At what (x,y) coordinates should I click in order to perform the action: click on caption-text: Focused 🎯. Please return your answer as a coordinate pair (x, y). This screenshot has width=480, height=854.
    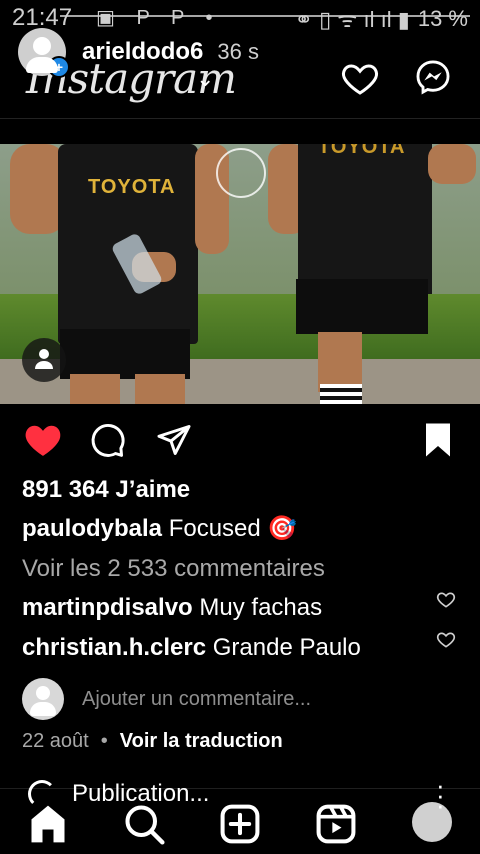
    Looking at the image, I should click on (233, 528).